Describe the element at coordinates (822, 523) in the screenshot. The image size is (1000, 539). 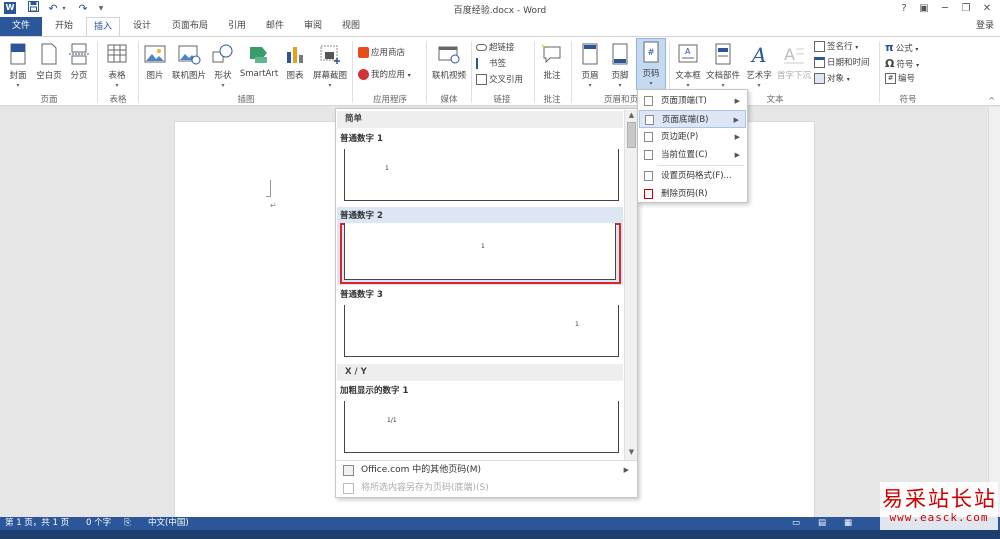
I see `print-layout-icon: ▤` at that location.